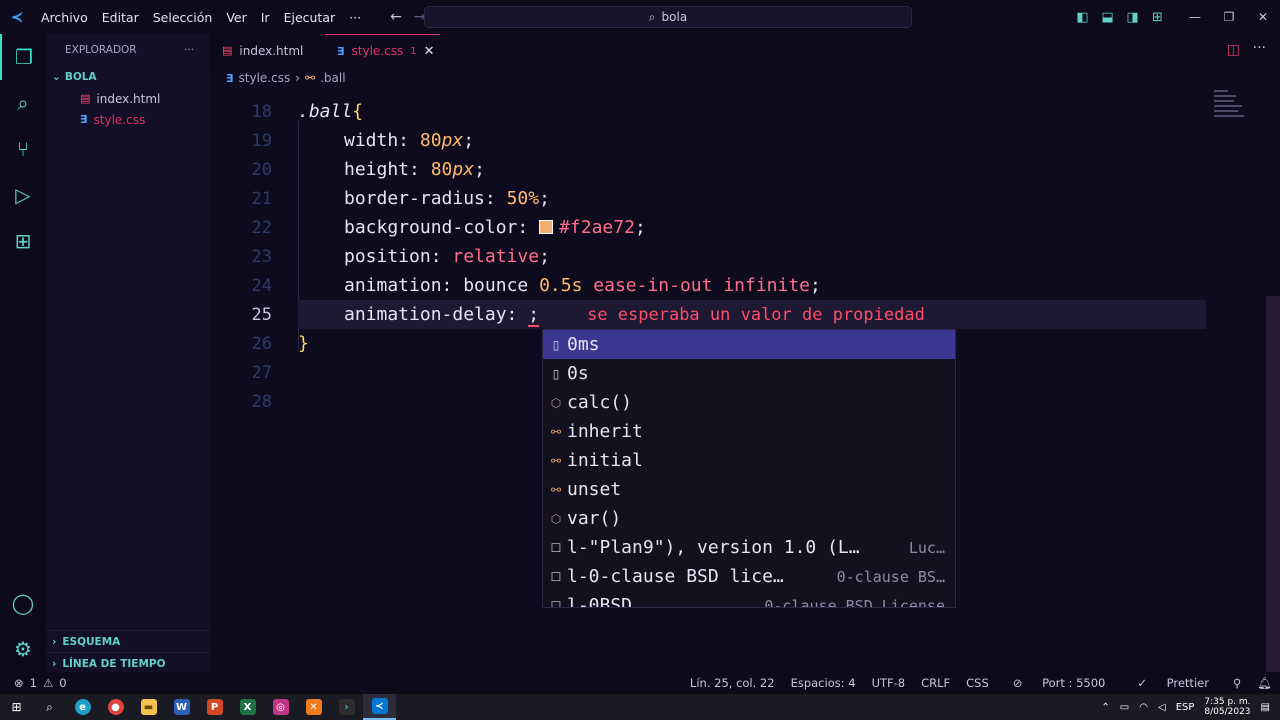 The height and width of the screenshot is (720, 1280). Describe the element at coordinates (148, 707) in the screenshot. I see `file-explorer-icon: ▬` at that location.